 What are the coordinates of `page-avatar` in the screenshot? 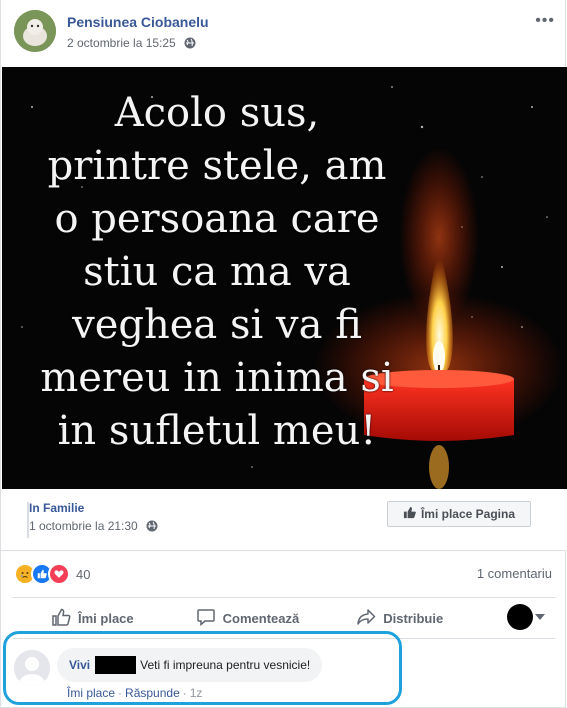 It's located at (35, 31).